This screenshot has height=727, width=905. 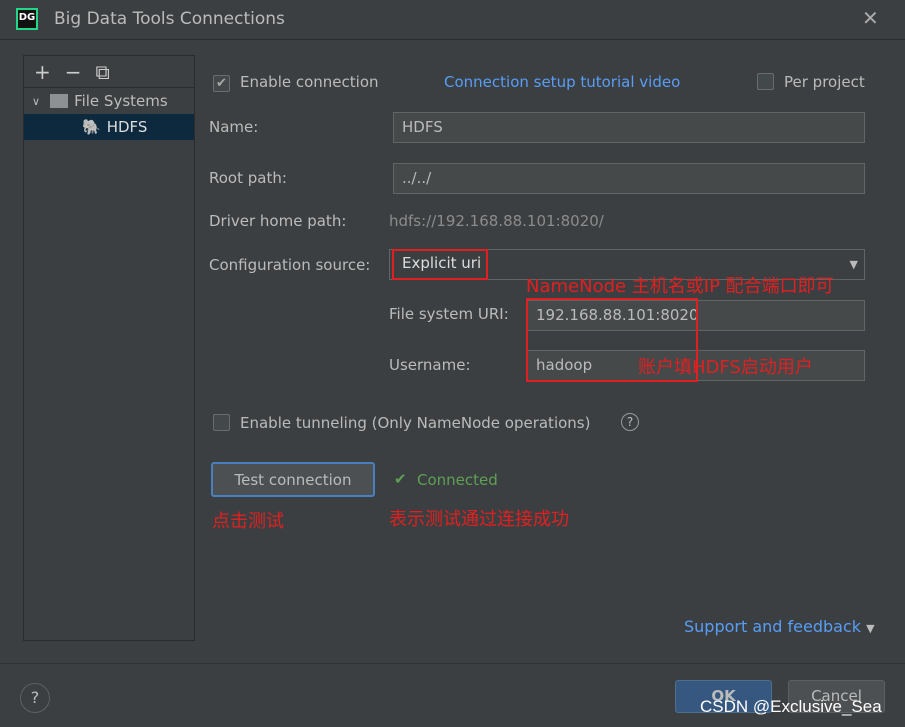 I want to click on app-logo: DG, so click(x=27, y=19).